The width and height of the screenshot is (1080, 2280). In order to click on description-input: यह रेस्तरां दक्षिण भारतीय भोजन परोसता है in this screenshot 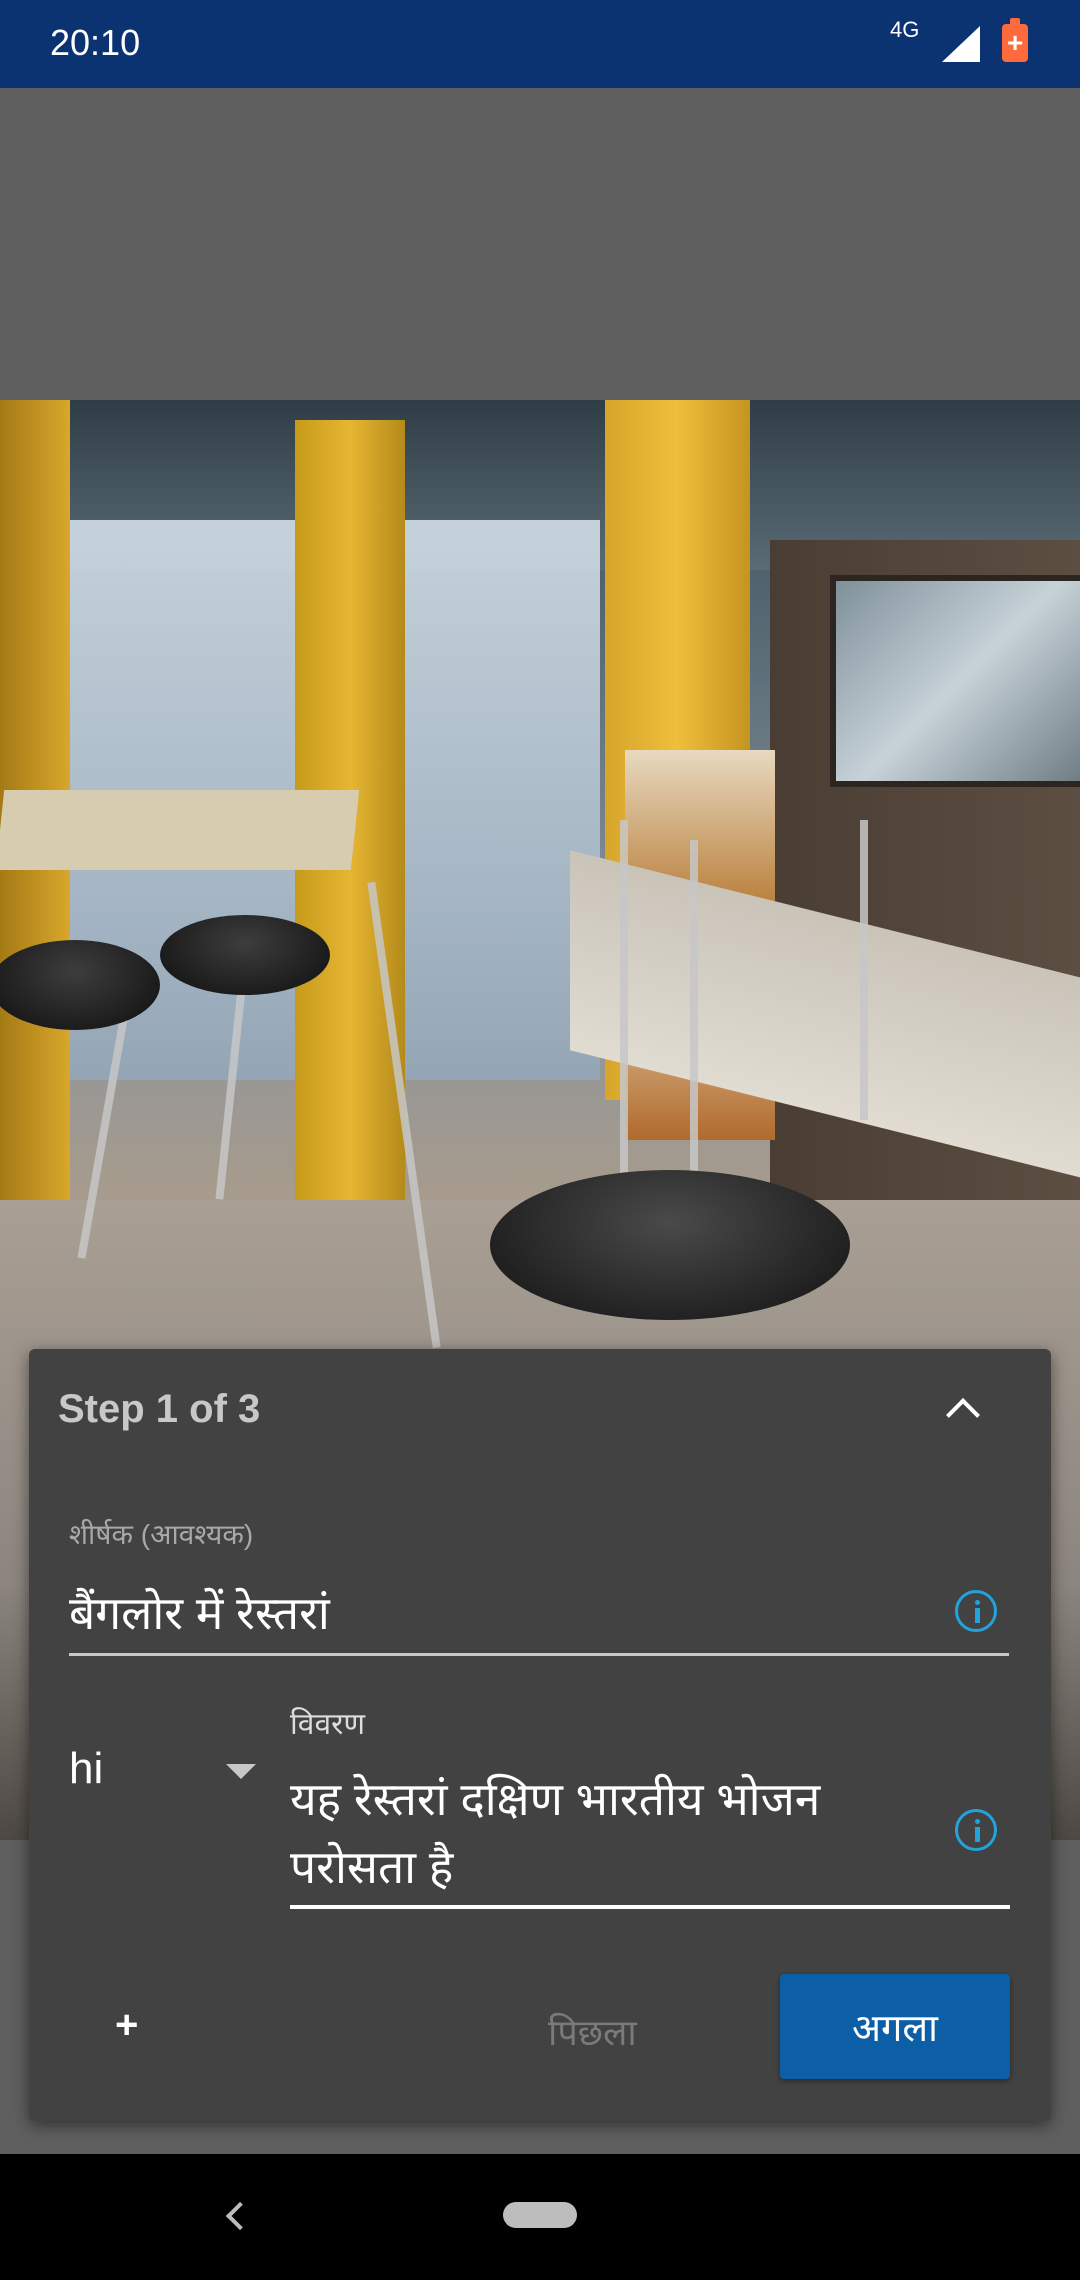, I will do `click(650, 1837)`.